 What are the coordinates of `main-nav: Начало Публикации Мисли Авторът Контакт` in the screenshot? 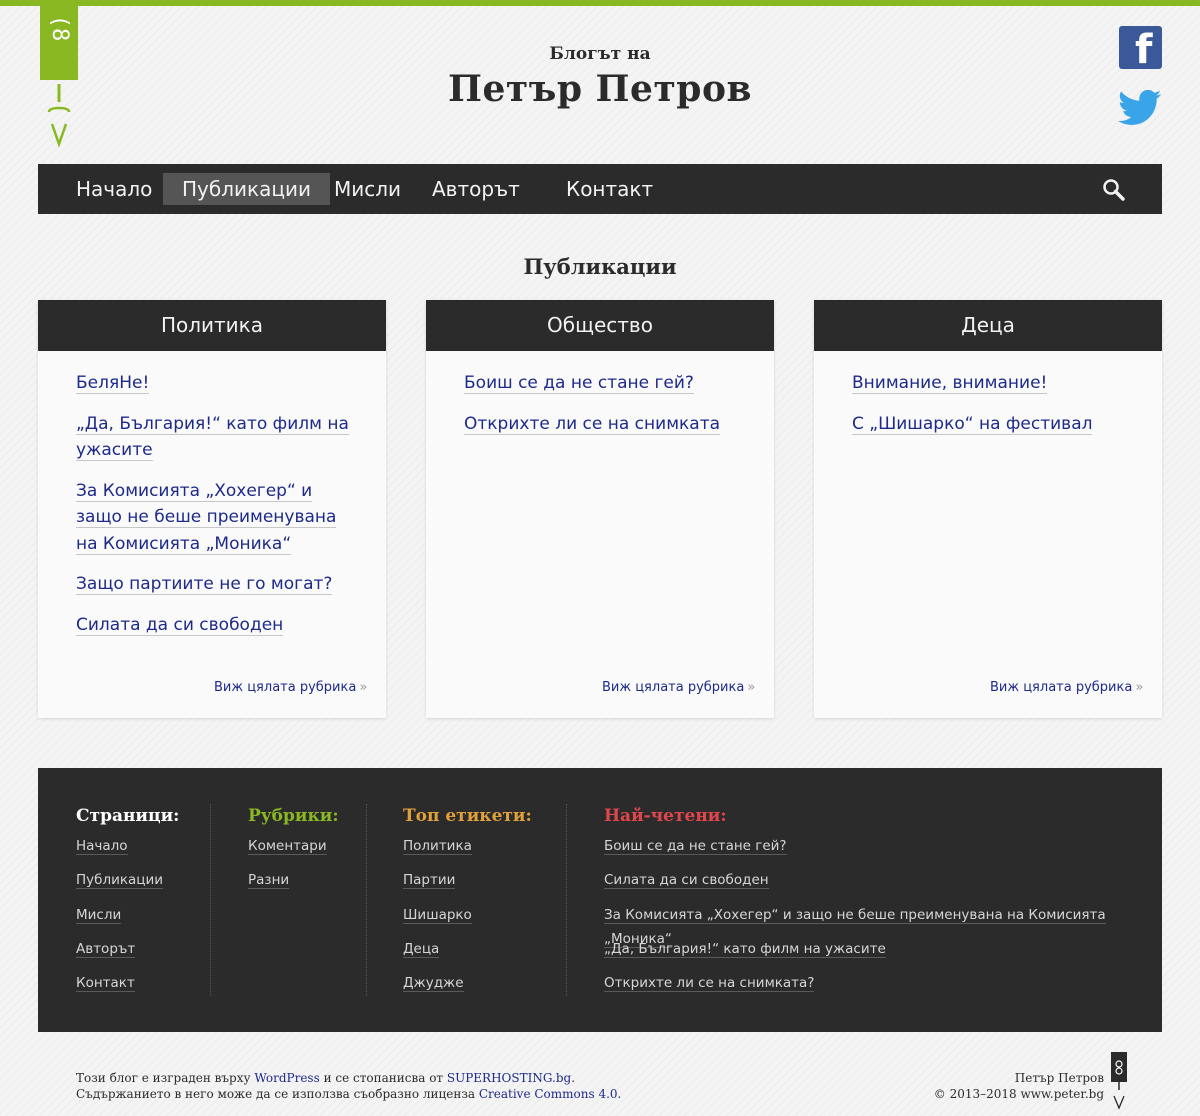 It's located at (600, 189).